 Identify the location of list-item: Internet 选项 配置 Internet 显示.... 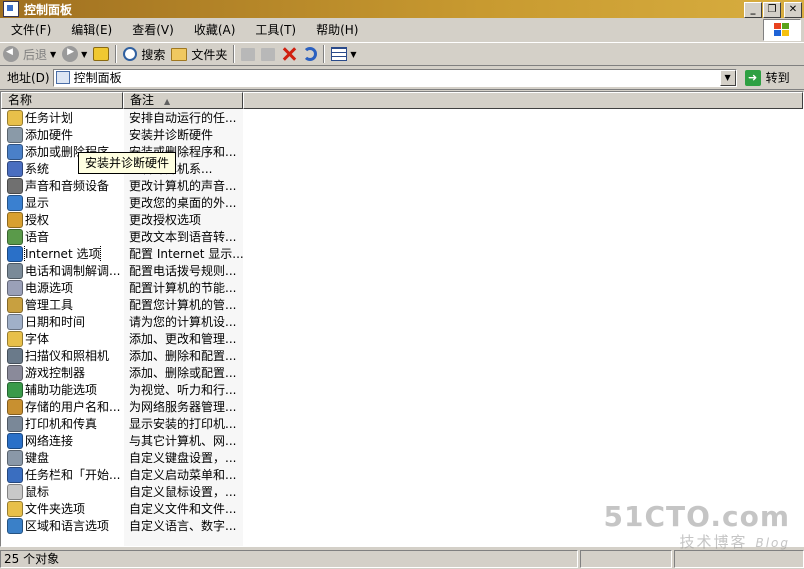
(122, 253).